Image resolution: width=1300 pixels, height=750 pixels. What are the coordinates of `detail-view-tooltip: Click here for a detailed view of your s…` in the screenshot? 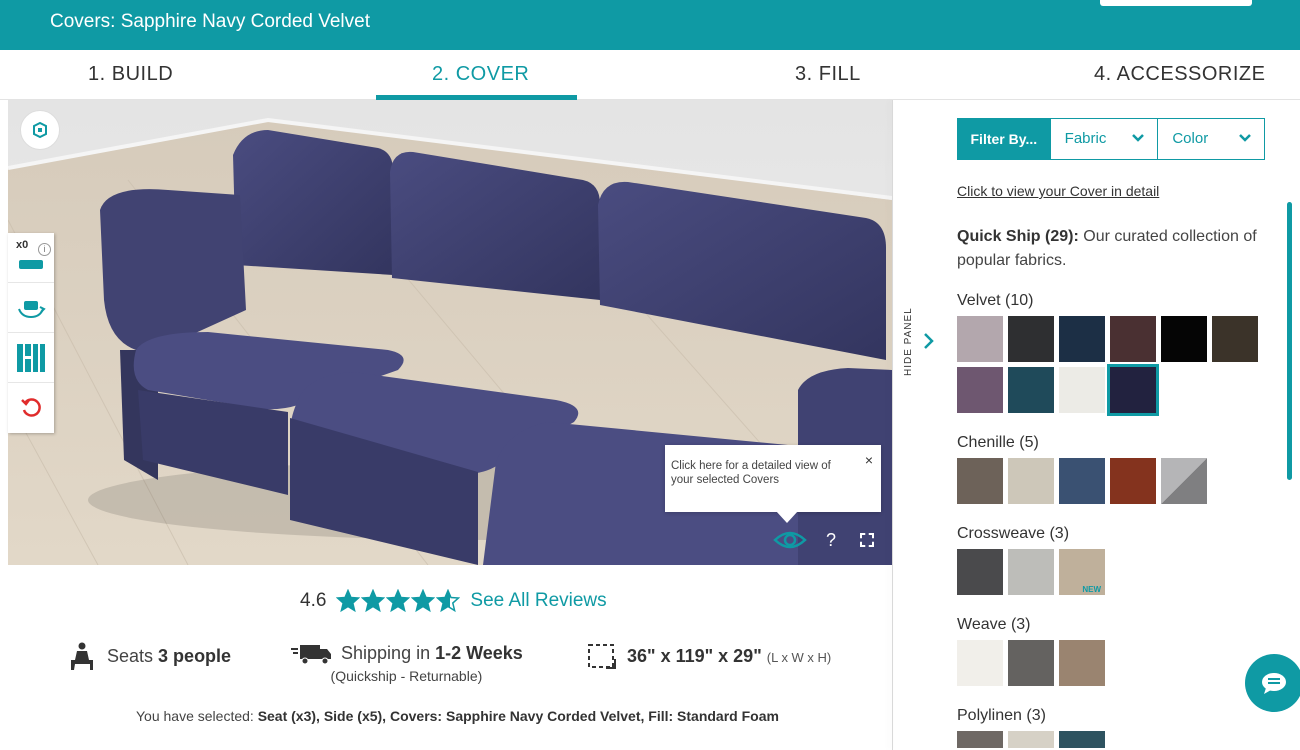 It's located at (773, 478).